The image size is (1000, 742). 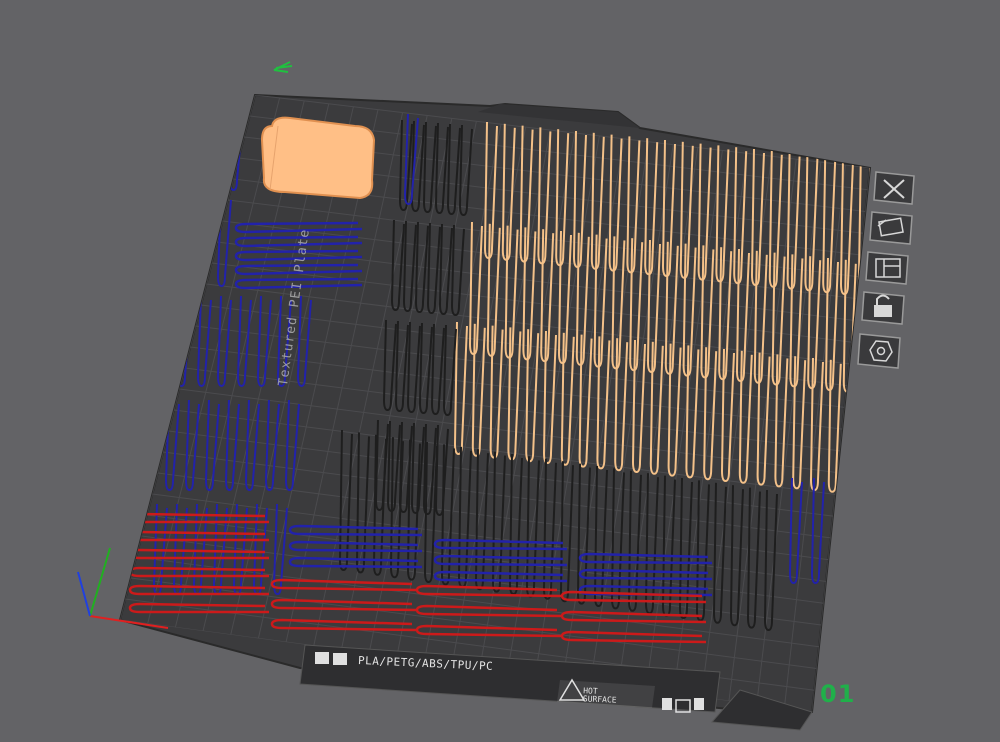 What do you see at coordinates (894, 188) in the screenshot?
I see `remove-plate-button` at bounding box center [894, 188].